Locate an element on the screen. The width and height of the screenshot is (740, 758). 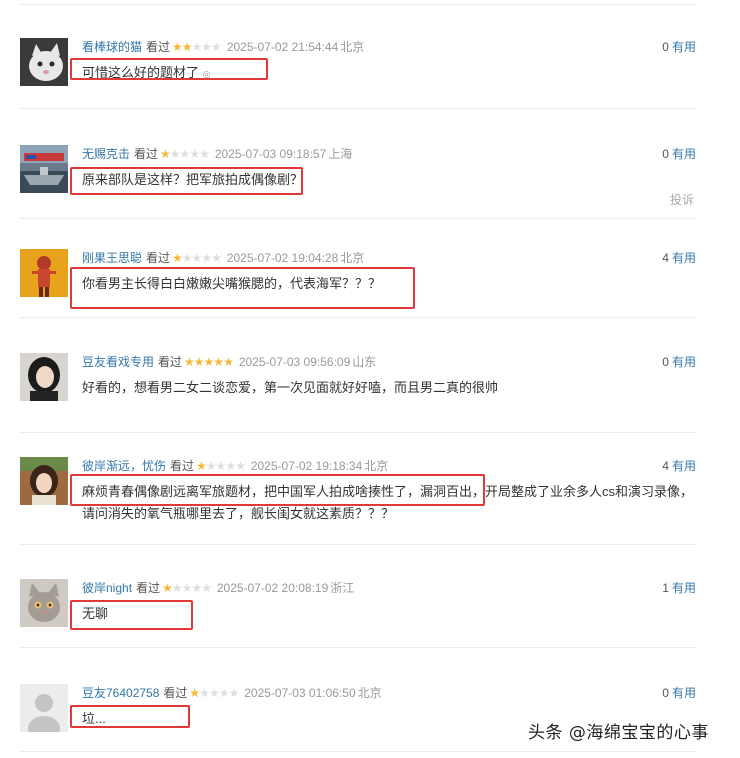
username-link: 豆友看戏专用 is located at coordinates (118, 362).